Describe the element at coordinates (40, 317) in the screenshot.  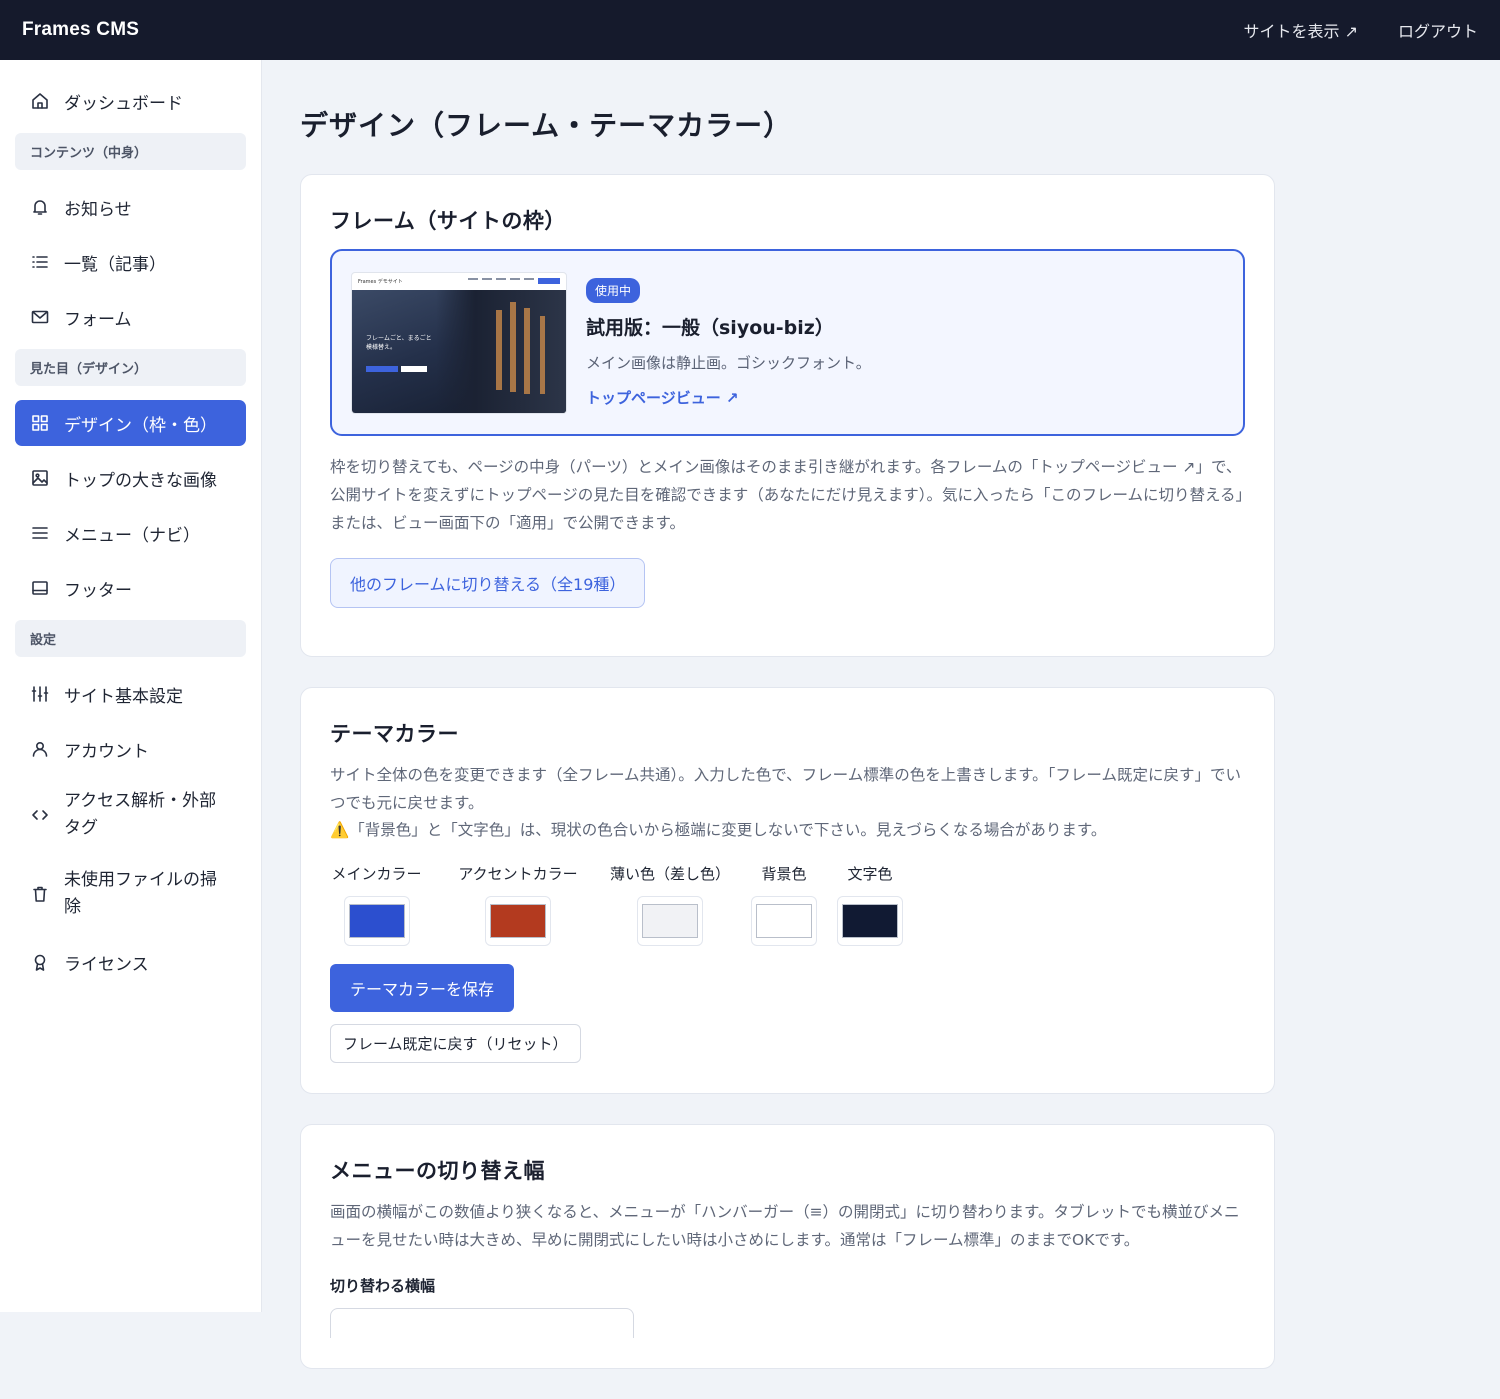
I see `mail-icon` at that location.